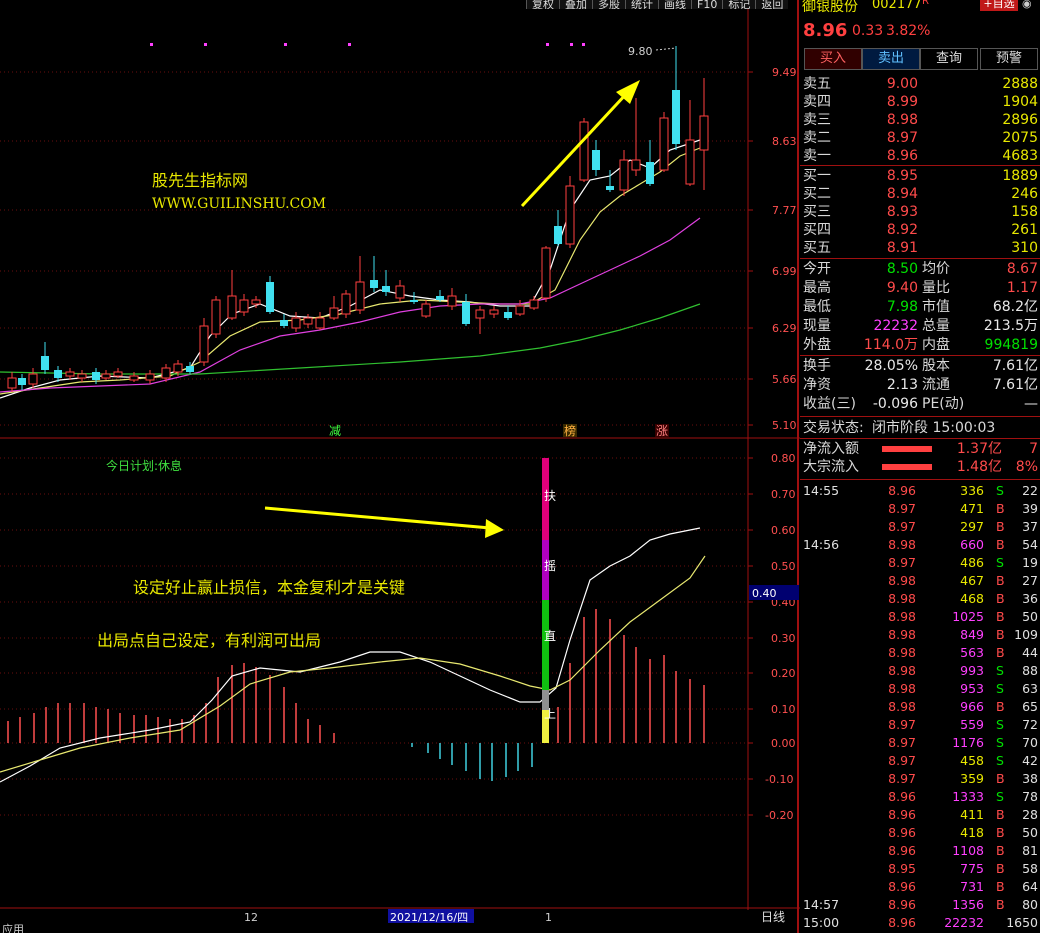  What do you see at coordinates (920, 84) in the screenshot?
I see `orderbook-row: 卖五 9.00 2888` at bounding box center [920, 84].